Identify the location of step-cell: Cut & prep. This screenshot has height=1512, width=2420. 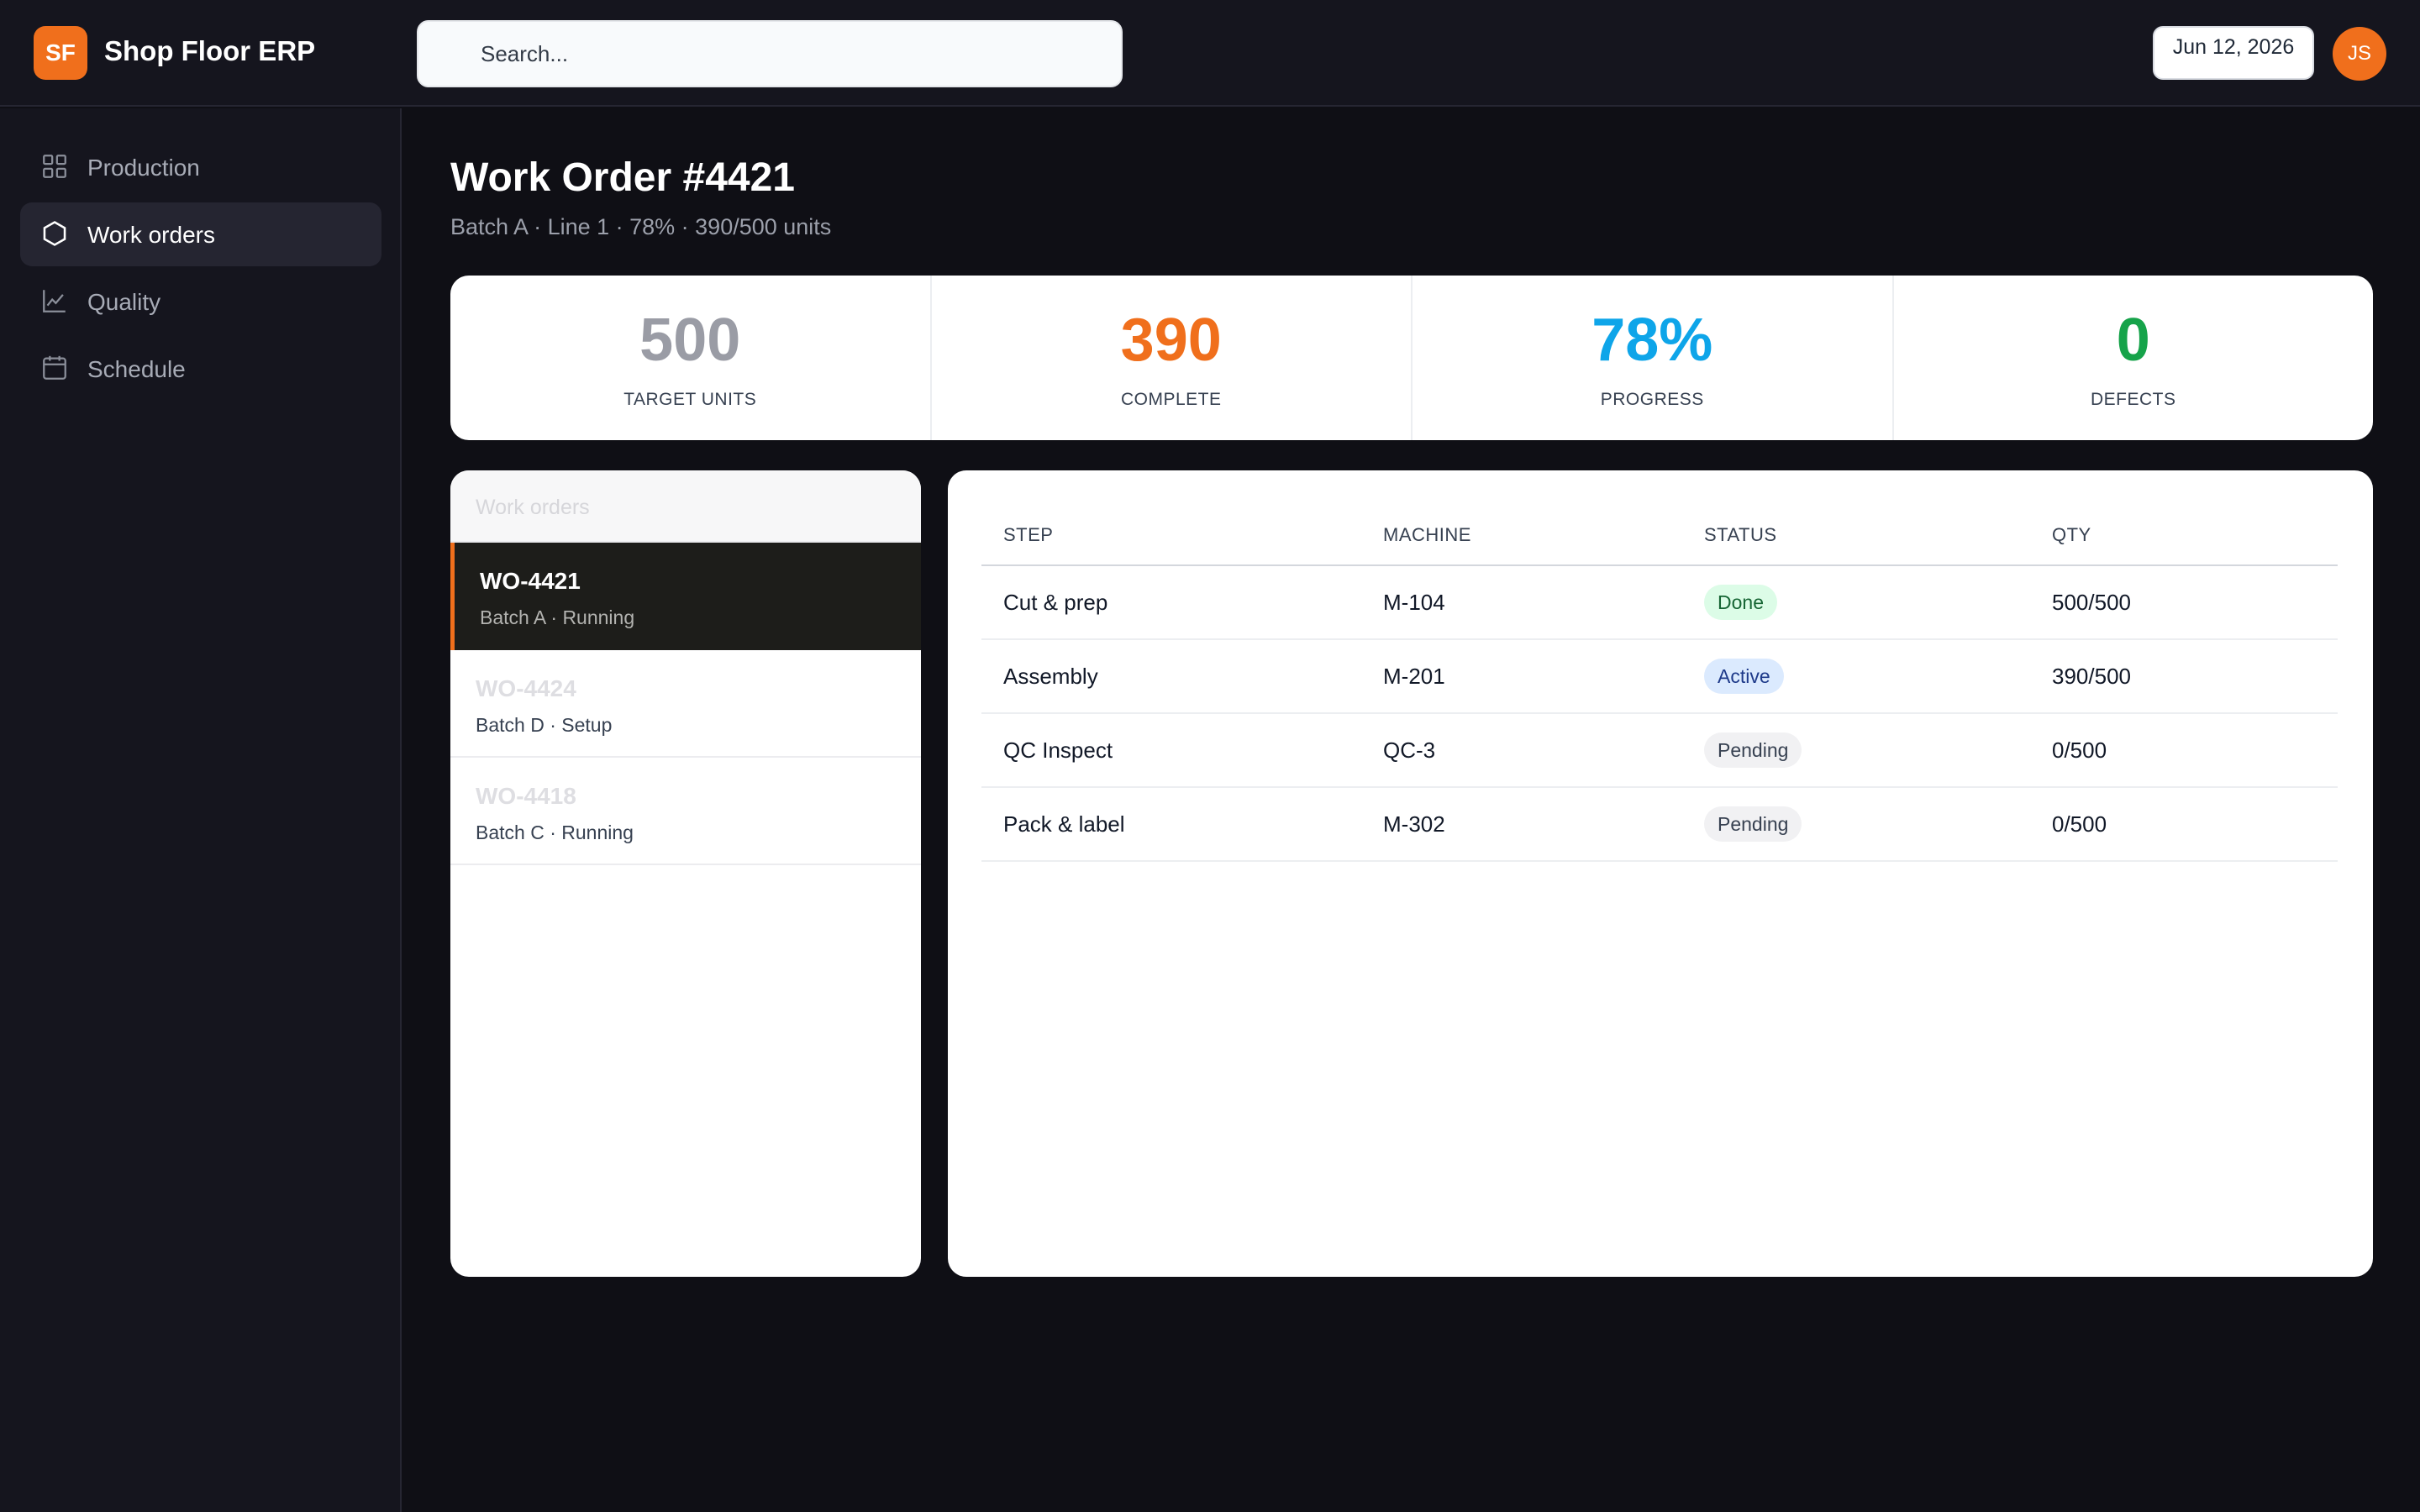
(1055, 602).